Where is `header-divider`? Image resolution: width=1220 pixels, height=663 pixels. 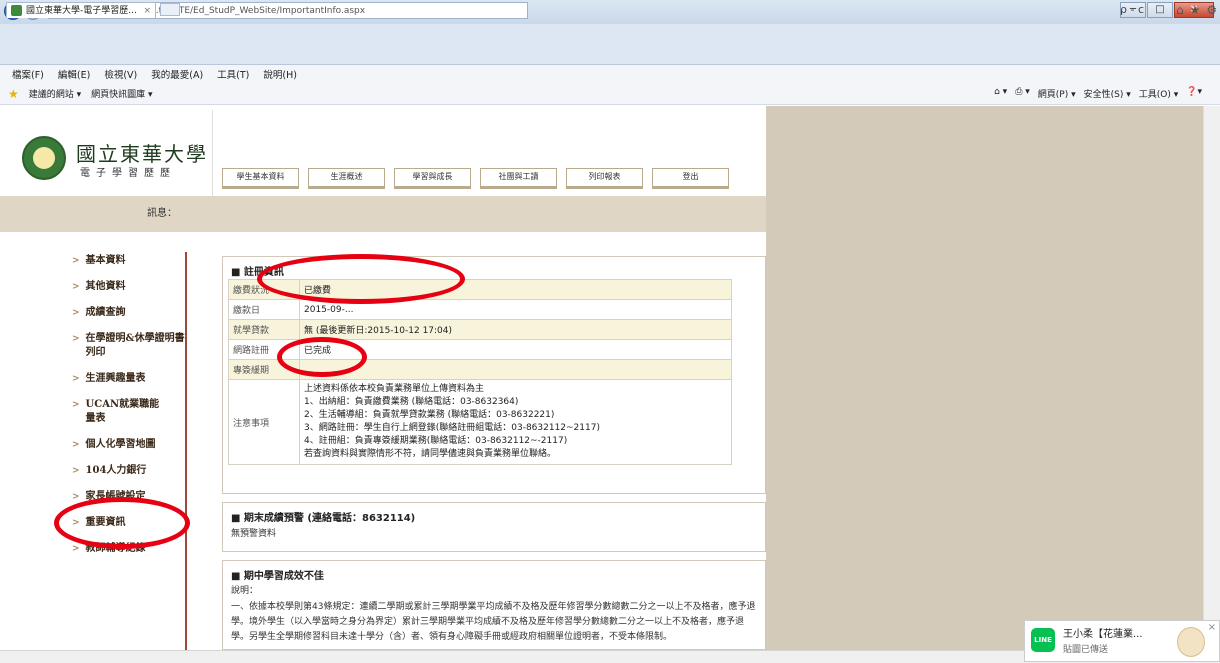 header-divider is located at coordinates (212, 153).